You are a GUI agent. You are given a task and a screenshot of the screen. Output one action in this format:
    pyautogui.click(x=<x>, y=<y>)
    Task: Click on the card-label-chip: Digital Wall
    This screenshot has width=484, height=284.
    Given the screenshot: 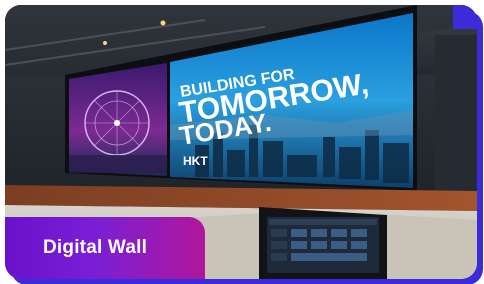 What is the action you would take?
    pyautogui.click(x=105, y=248)
    